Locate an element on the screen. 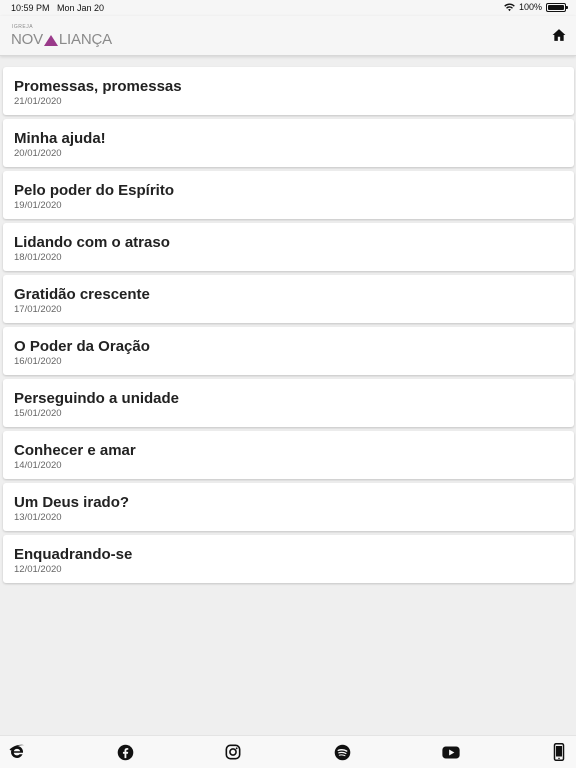 The width and height of the screenshot is (576, 768). post-title: Pelo poder do Espírito is located at coordinates (94, 190).